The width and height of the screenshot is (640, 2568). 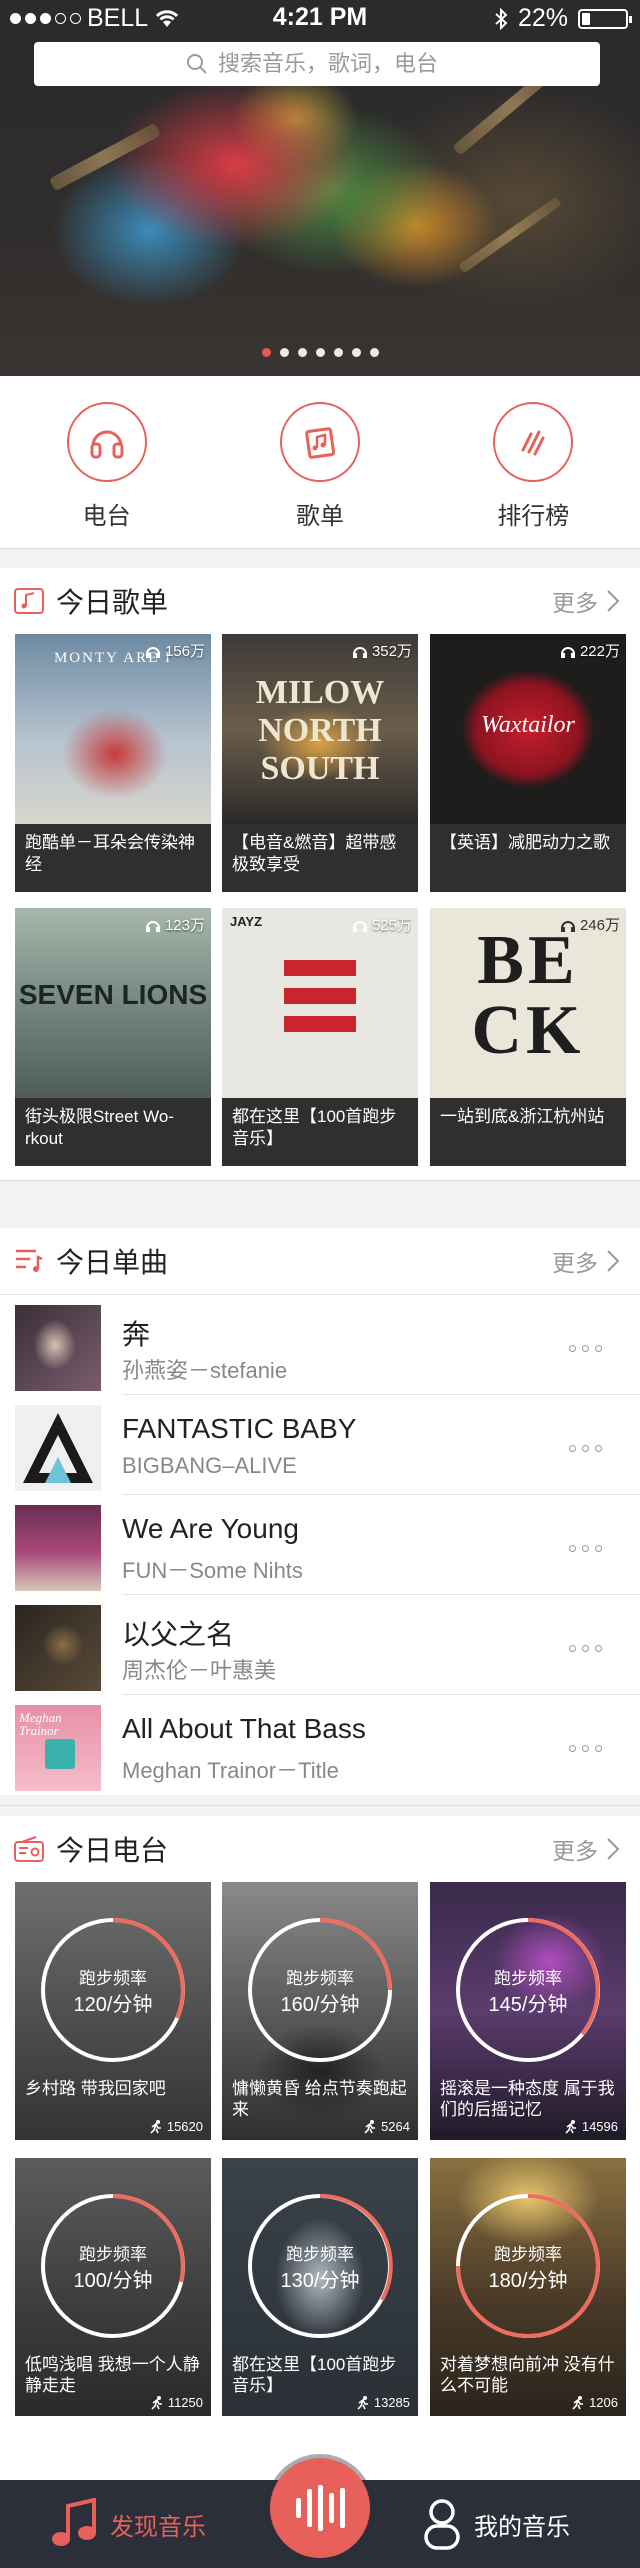 I want to click on hero-banner: BELL 4:21 PM 22%, so click(x=320, y=188).